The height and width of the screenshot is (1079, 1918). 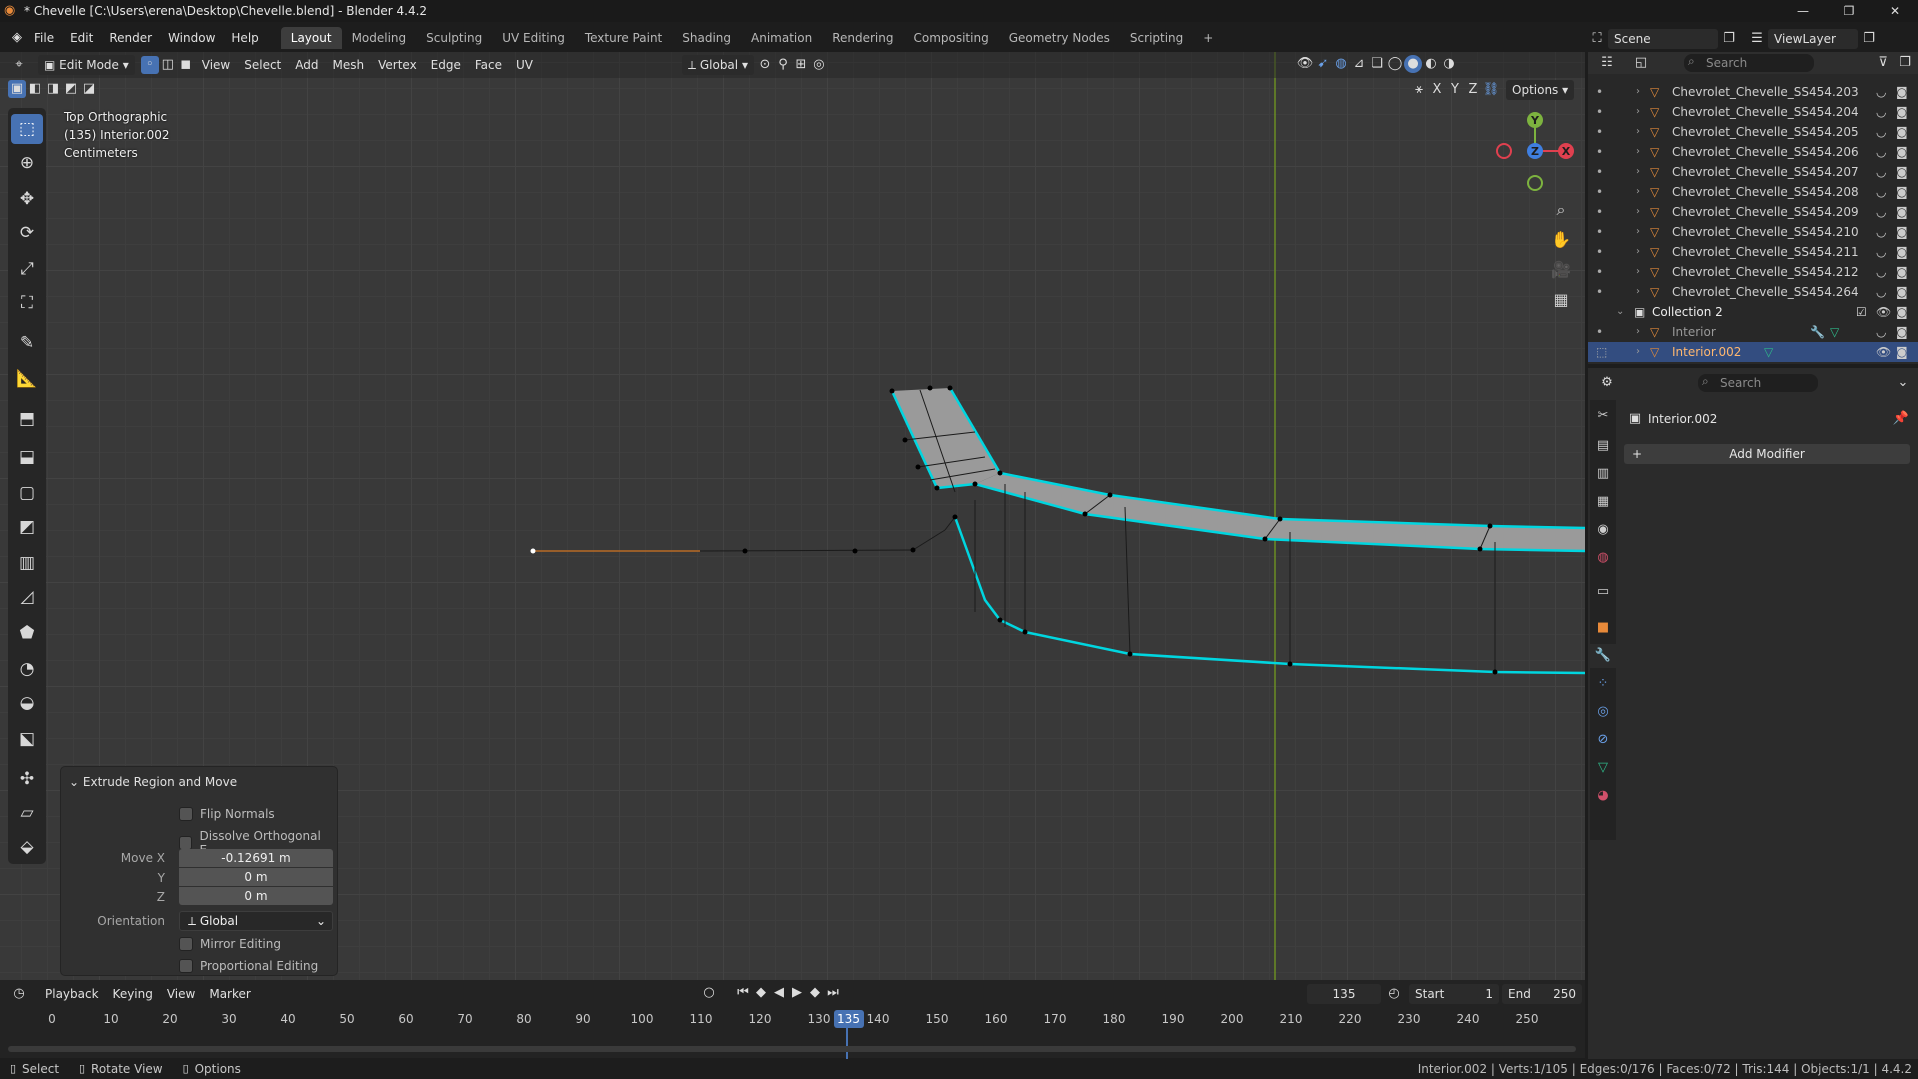 I want to click on current-frame-field: 135, so click(x=1344, y=994).